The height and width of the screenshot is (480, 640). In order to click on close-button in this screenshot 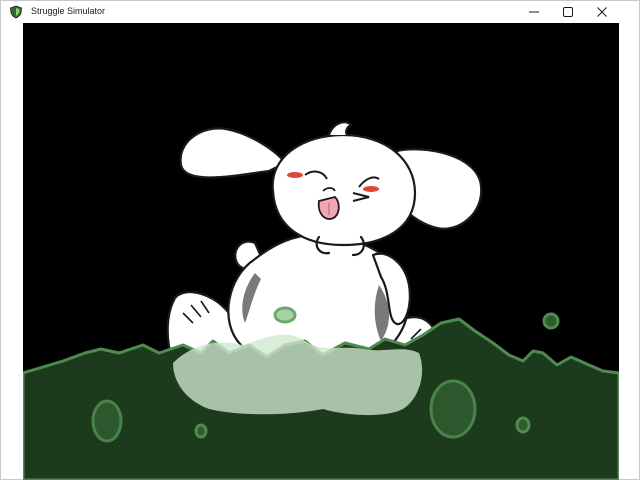, I will do `click(602, 12)`.